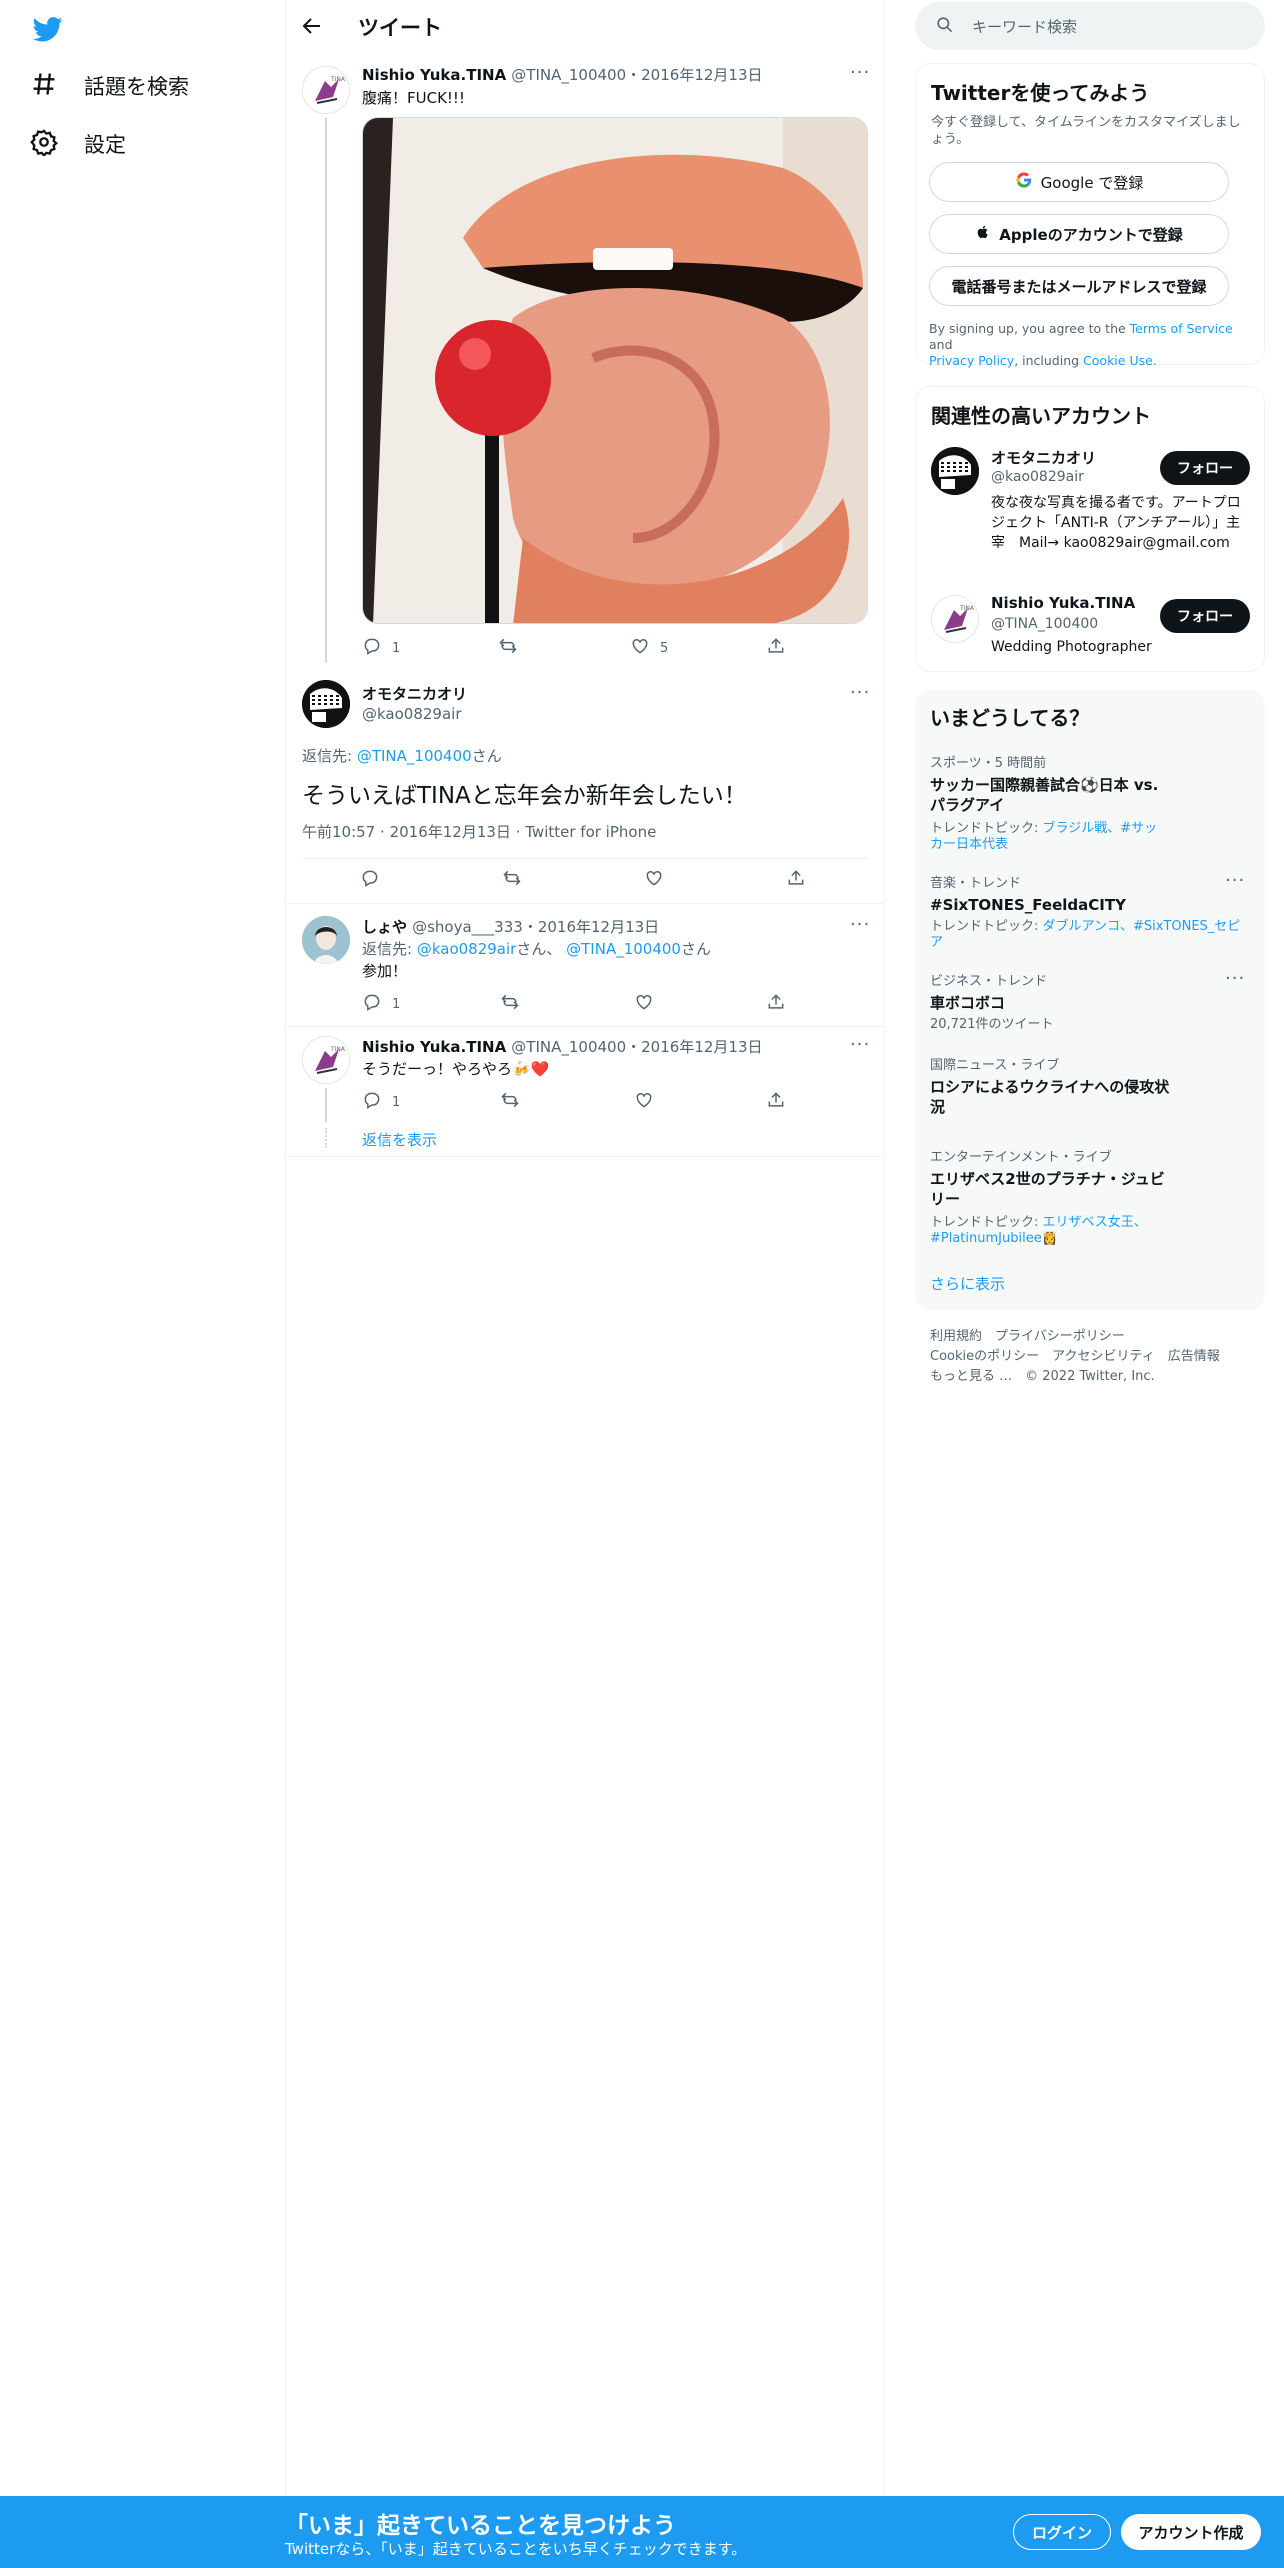 The height and width of the screenshot is (2568, 1284). Describe the element at coordinates (1086, 131) in the screenshot. I see `signup-subtitle: 今すぐ登録して、タイムラインをカスタマイズしましょう。` at that location.